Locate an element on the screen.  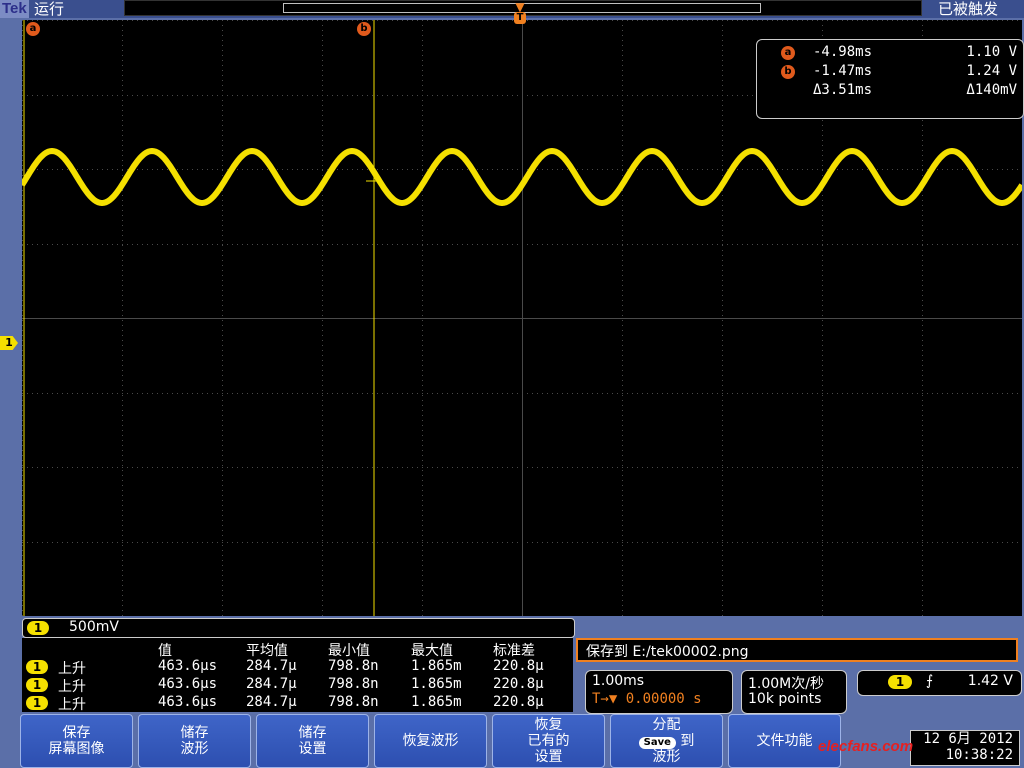
softkey-line: 恢复 is located at coordinates (548, 725).